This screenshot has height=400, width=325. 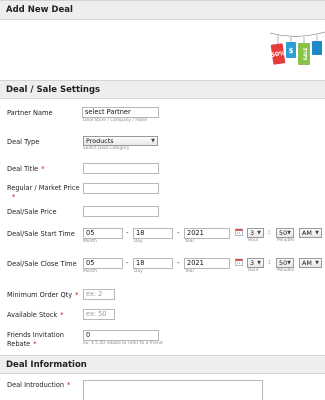 I want to click on start-minute-value: 50, so click(x=283, y=233).